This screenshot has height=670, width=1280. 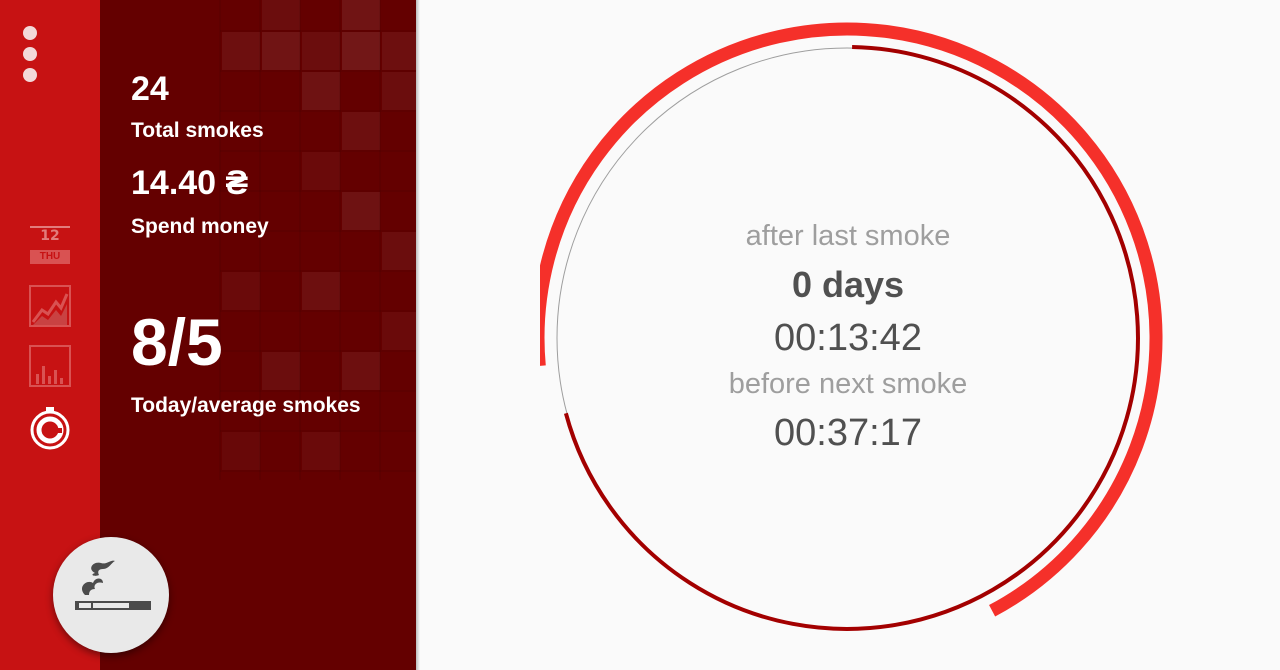 I want to click on nav-statistics, so click(x=50, y=366).